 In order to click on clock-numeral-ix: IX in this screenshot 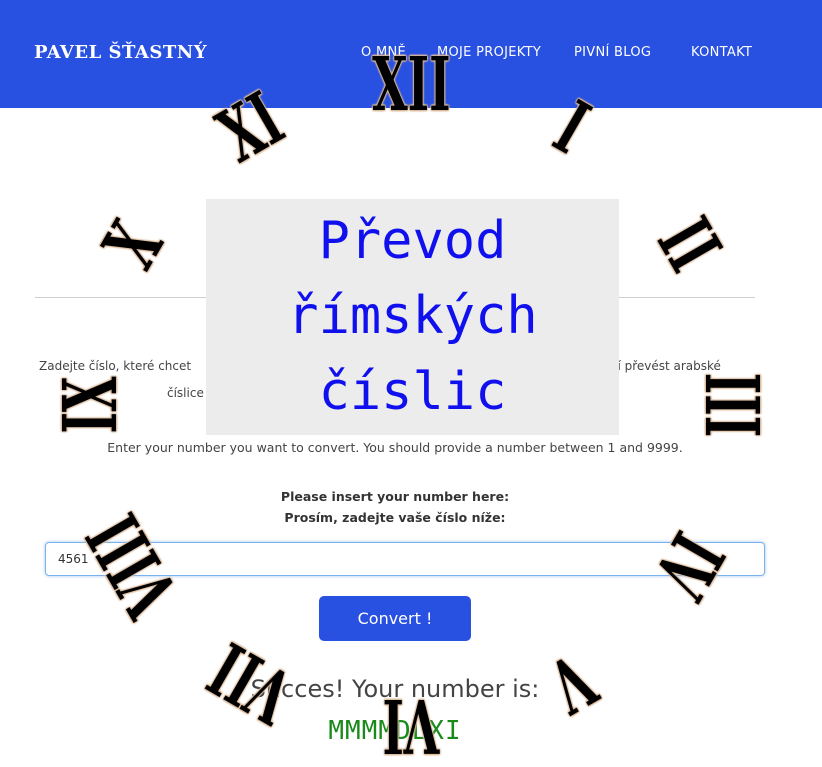, I will do `click(91, 405)`.